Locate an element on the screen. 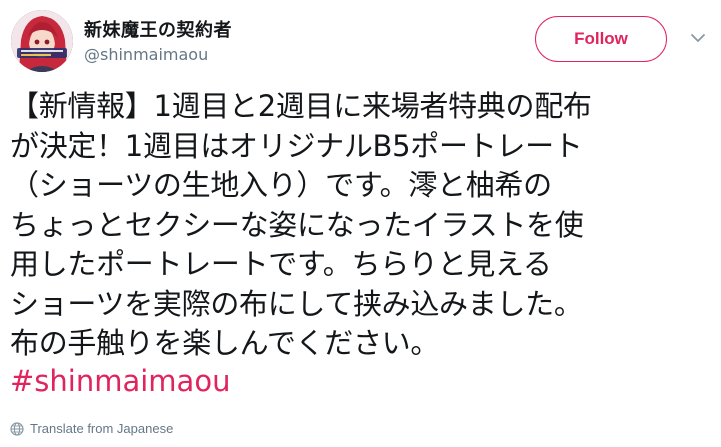  tweet-text-line: が決定！1週目はオリジナルB5ポートレート is located at coordinates (296, 145).